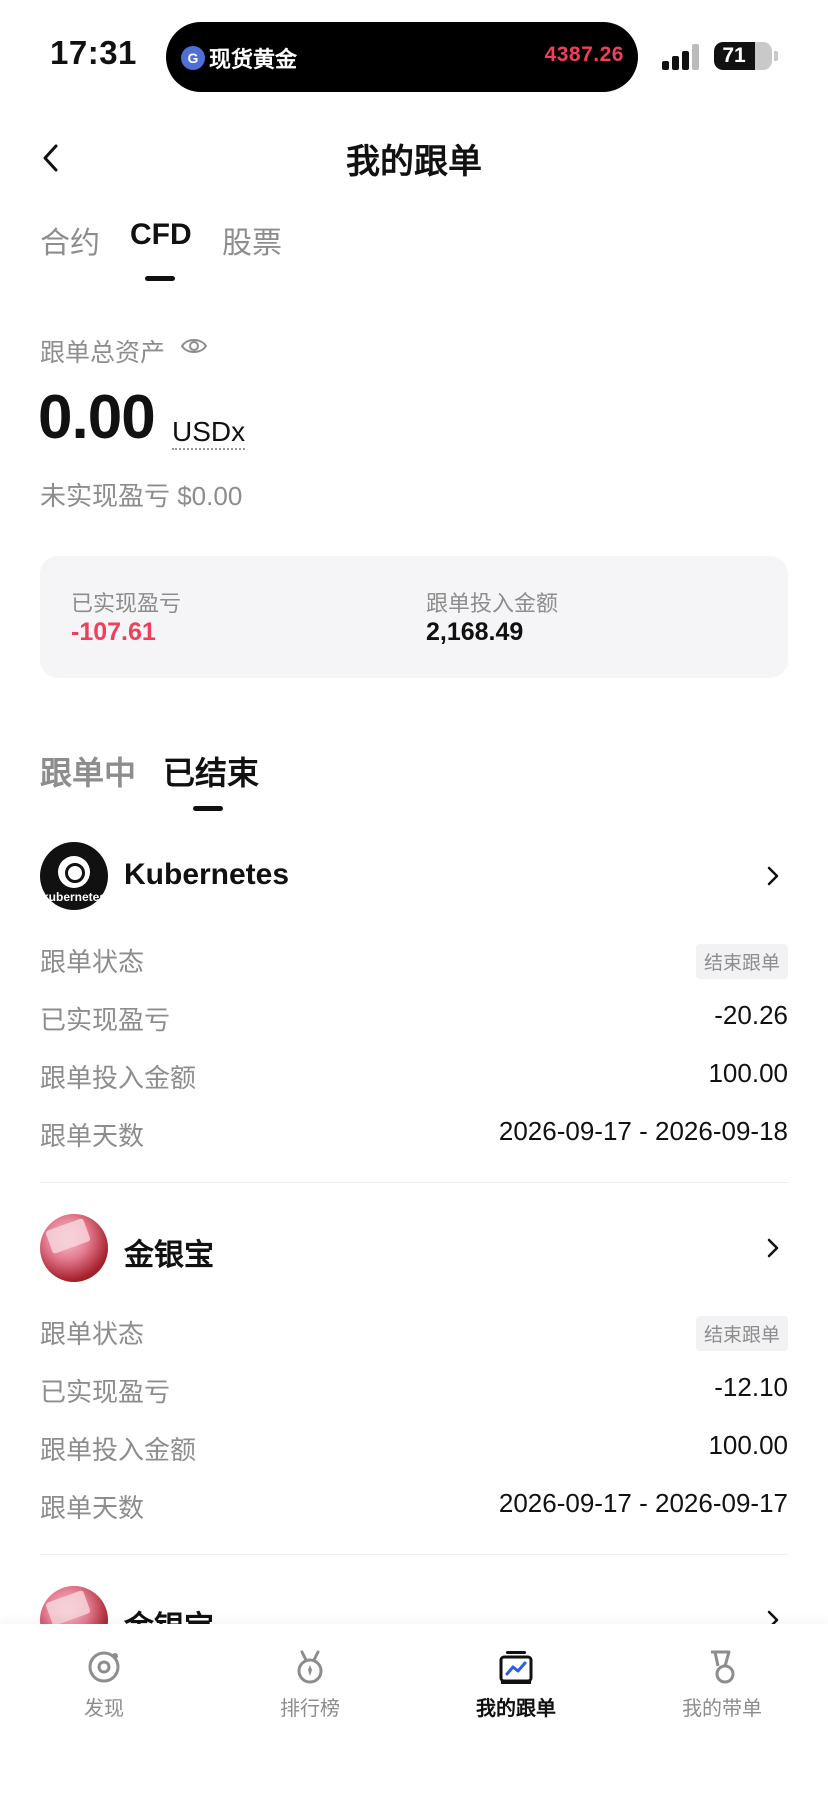  What do you see at coordinates (141, 496) in the screenshot?
I see `unrealized-pnl: 未实现盈亏 $0.00` at bounding box center [141, 496].